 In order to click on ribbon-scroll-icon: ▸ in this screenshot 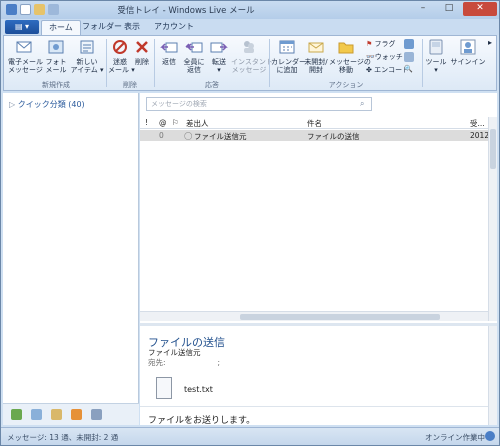, I will do `click(490, 42)`.